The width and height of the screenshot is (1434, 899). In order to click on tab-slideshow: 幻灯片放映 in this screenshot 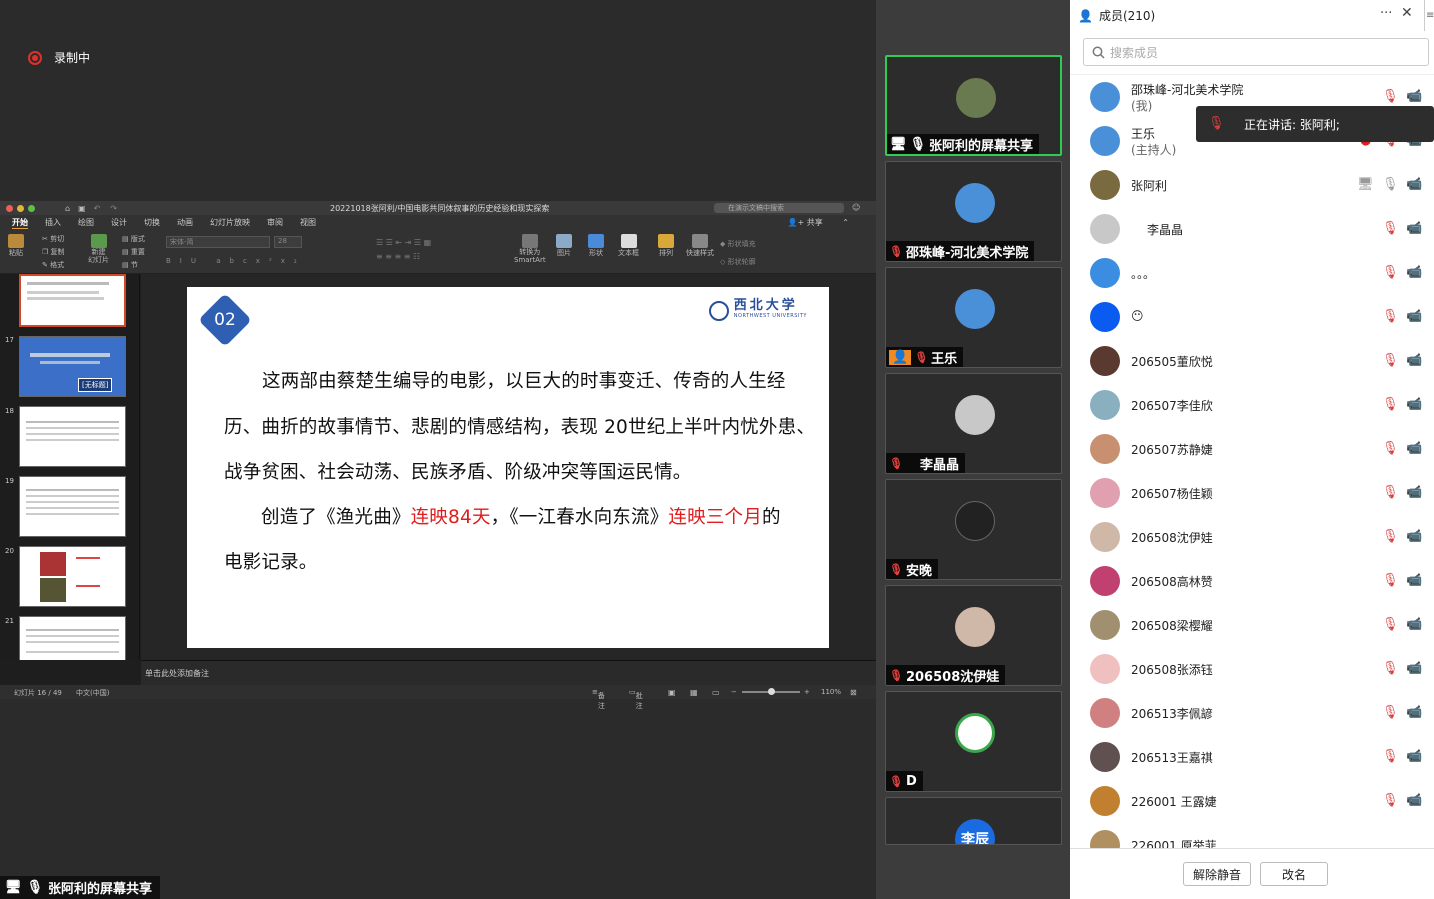, I will do `click(230, 222)`.